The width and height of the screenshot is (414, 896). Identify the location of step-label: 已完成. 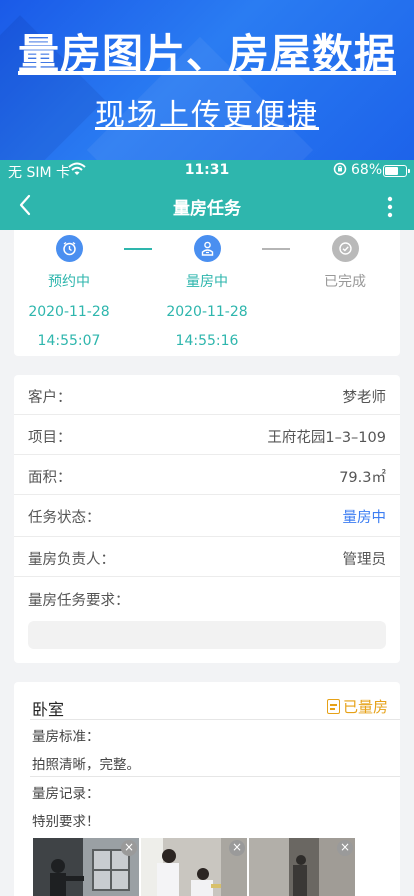
(345, 282).